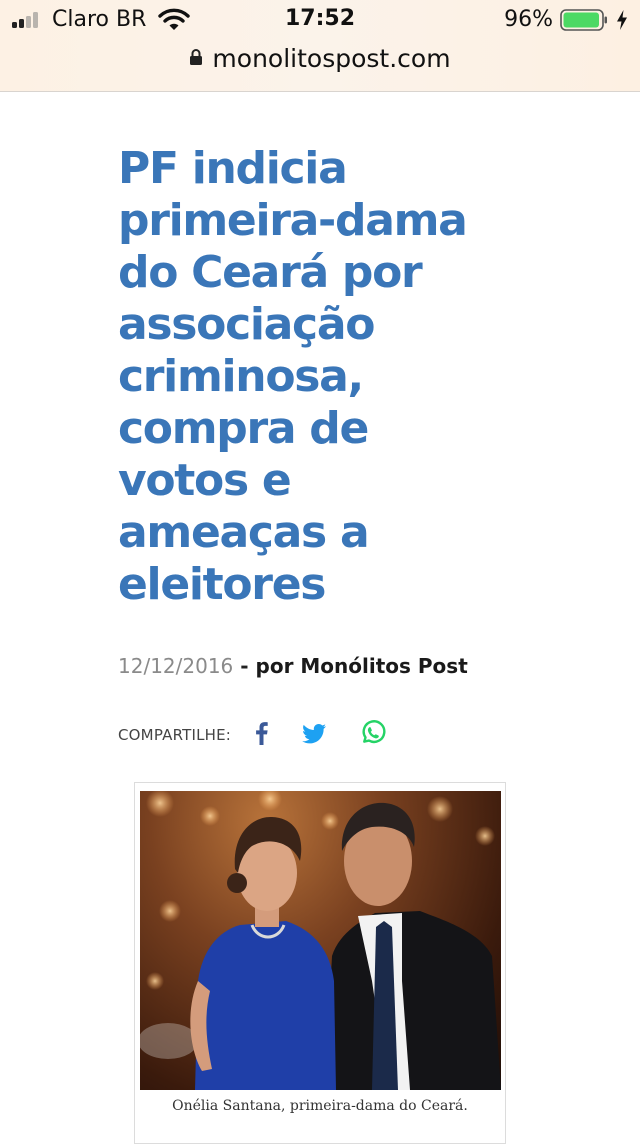  I want to click on article-photo, so click(320, 940).